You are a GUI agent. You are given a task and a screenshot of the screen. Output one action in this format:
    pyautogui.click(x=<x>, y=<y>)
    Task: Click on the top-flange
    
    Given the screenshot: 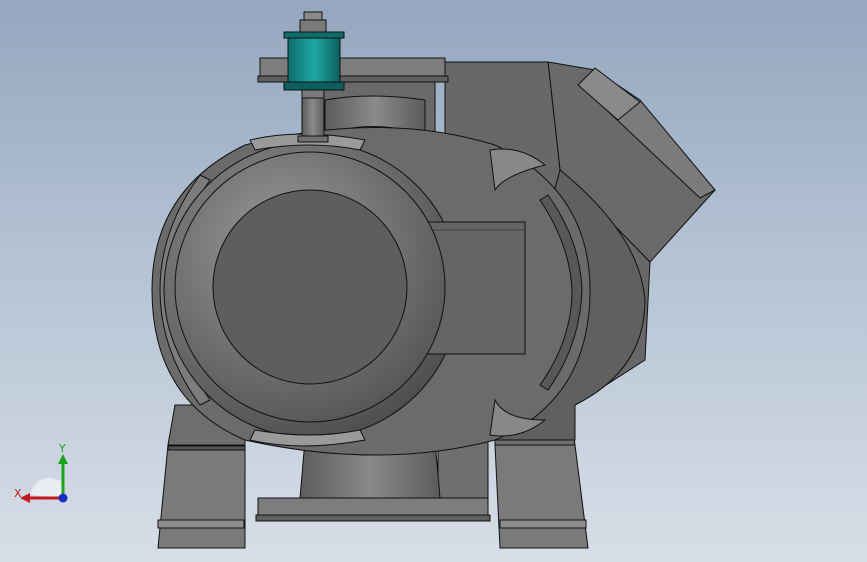 What is the action you would take?
    pyautogui.click(x=353, y=96)
    